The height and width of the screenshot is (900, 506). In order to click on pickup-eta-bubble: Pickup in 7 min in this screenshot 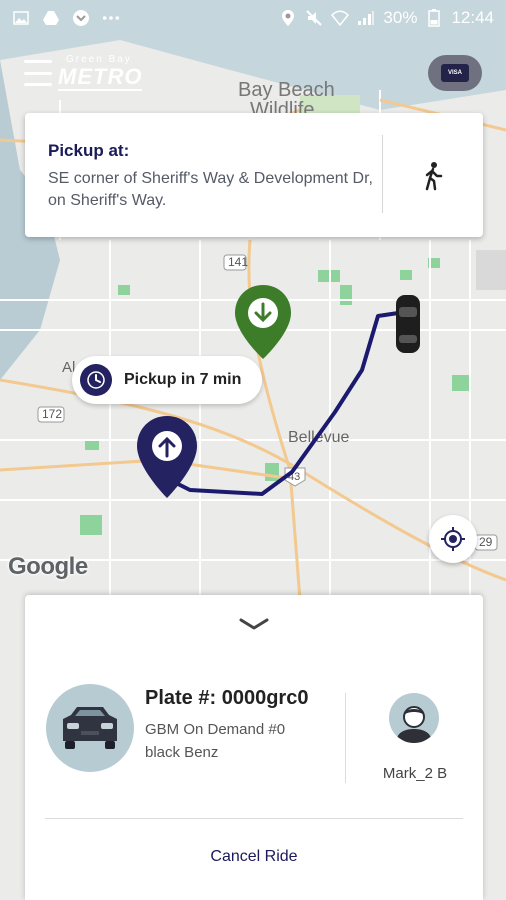, I will do `click(167, 380)`.